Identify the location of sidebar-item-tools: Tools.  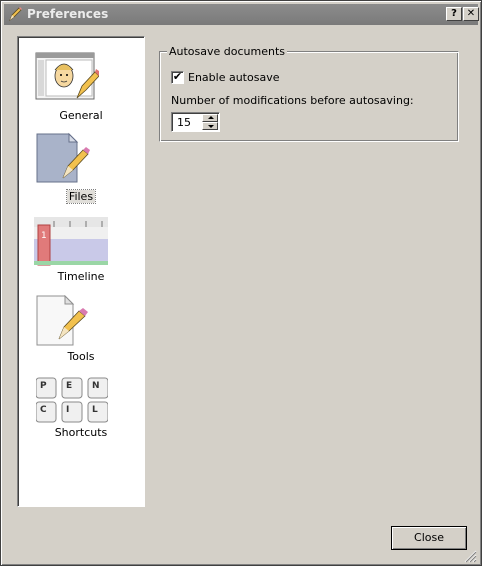
(81, 331).